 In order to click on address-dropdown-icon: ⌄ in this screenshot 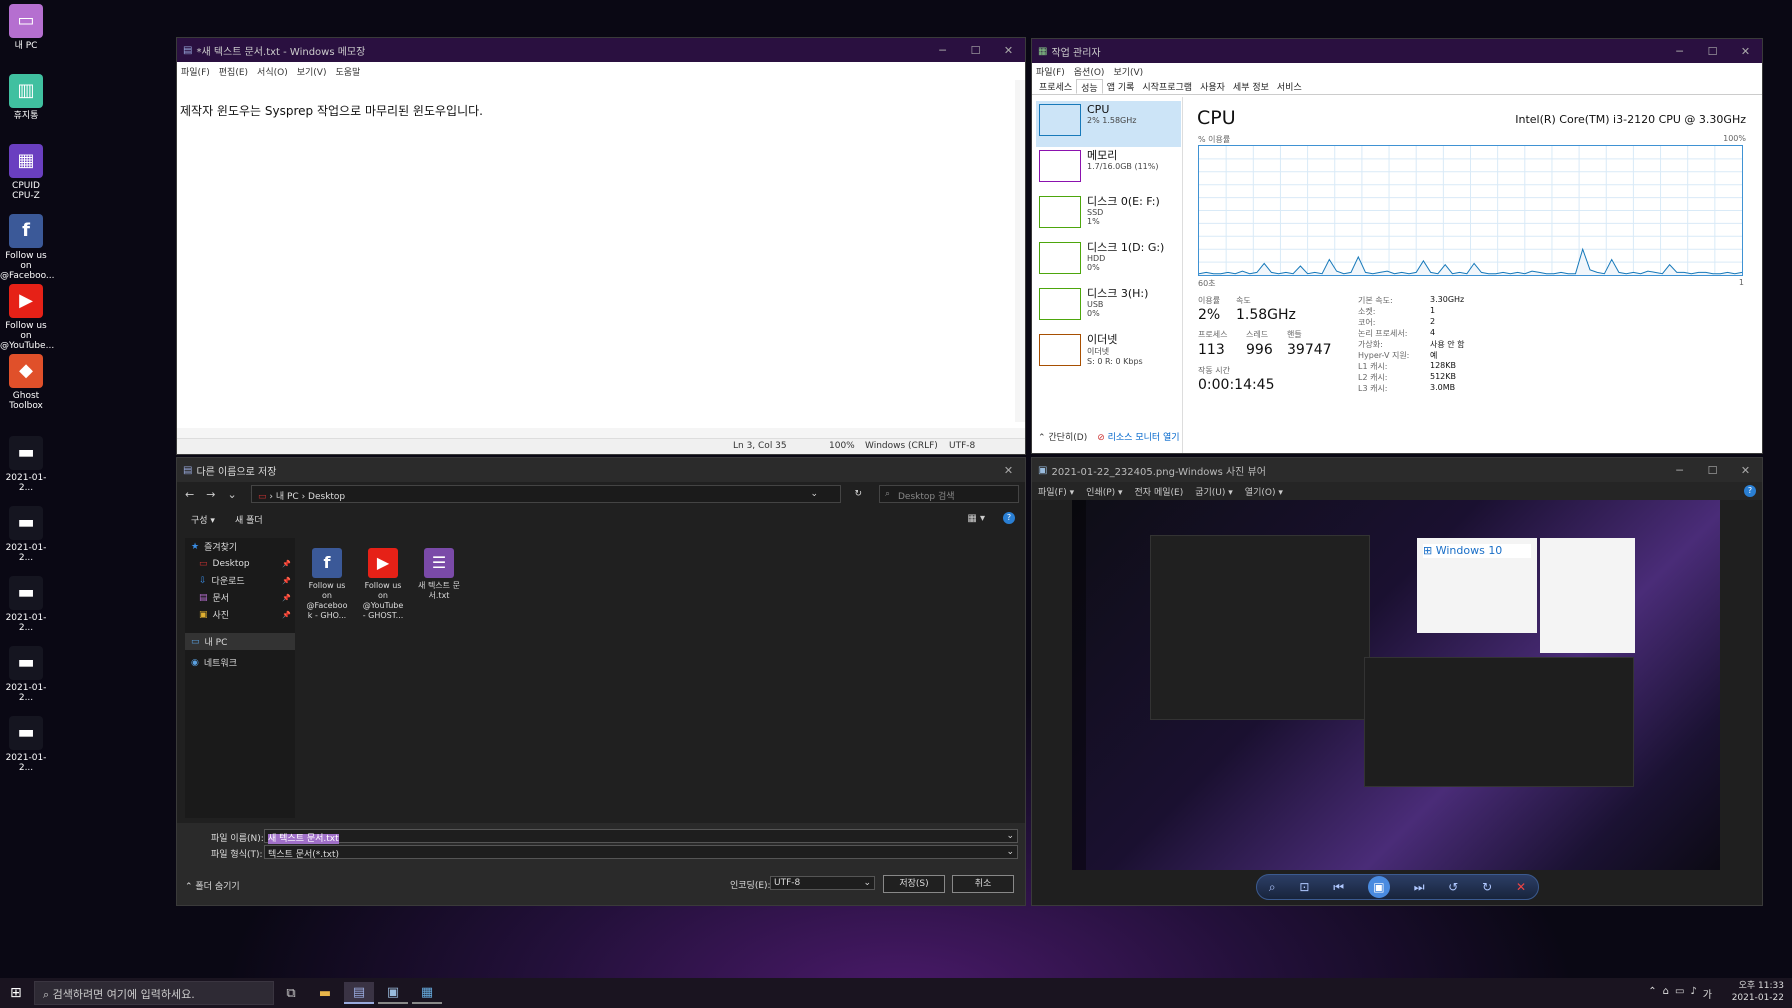, I will do `click(814, 494)`.